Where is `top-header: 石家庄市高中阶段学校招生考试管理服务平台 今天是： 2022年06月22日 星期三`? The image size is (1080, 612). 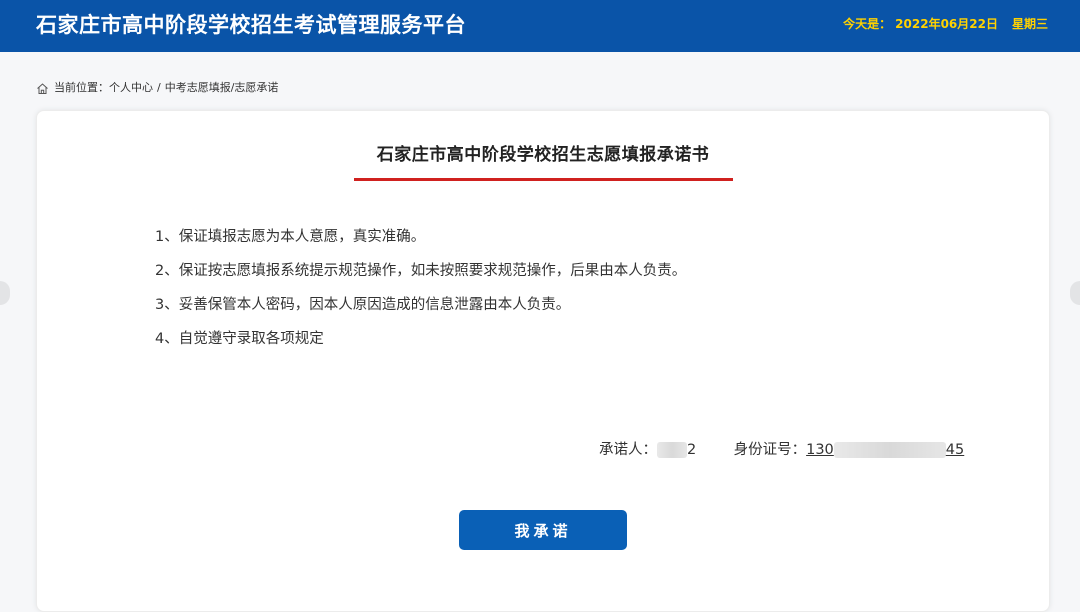 top-header: 石家庄市高中阶段学校招生考试管理服务平台 今天是： 2022年06月22日 星期三 is located at coordinates (540, 26).